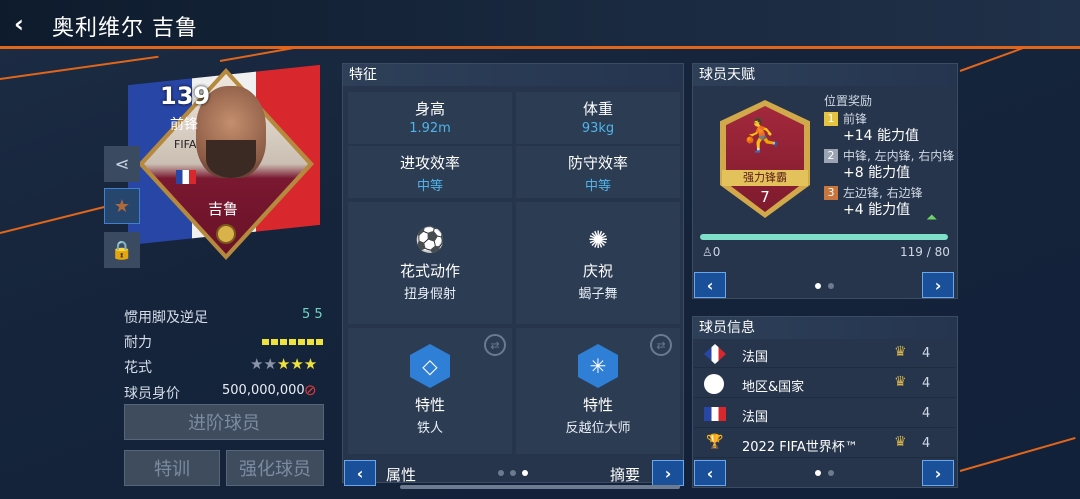  What do you see at coordinates (831, 193) in the screenshot?
I see `bonus-num-3: 3` at bounding box center [831, 193].